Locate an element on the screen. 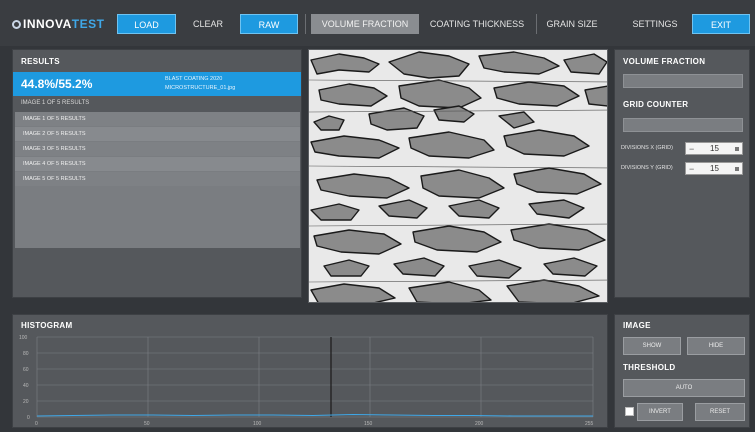 The image size is (755, 432). list-item: IMAGE 1 OF 5 RESULTS is located at coordinates (157, 119).